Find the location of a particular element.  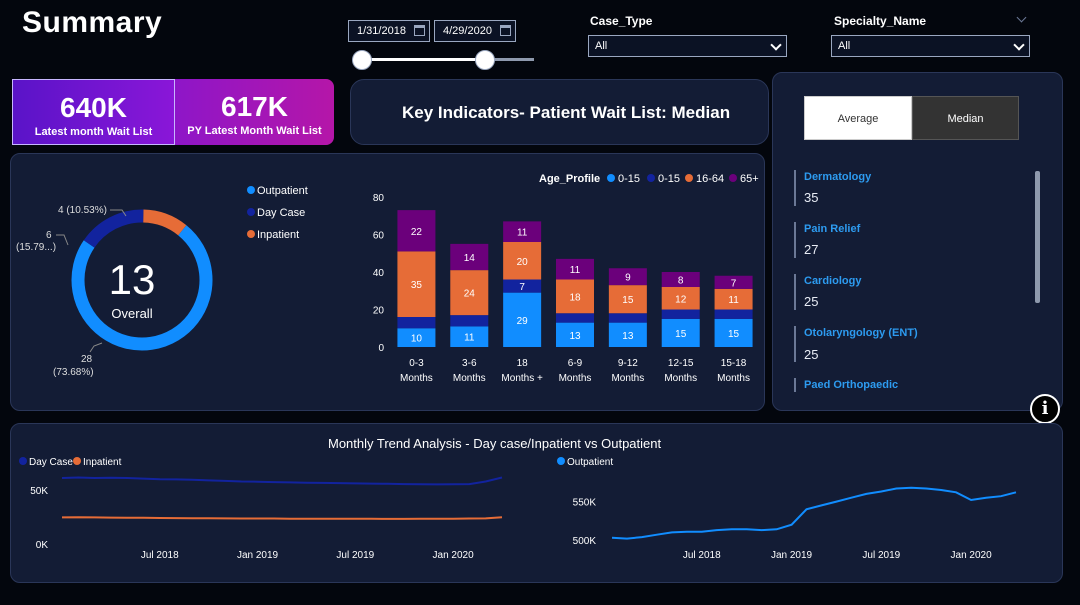

donut-slice-inpatient is located at coordinates (164, 222).